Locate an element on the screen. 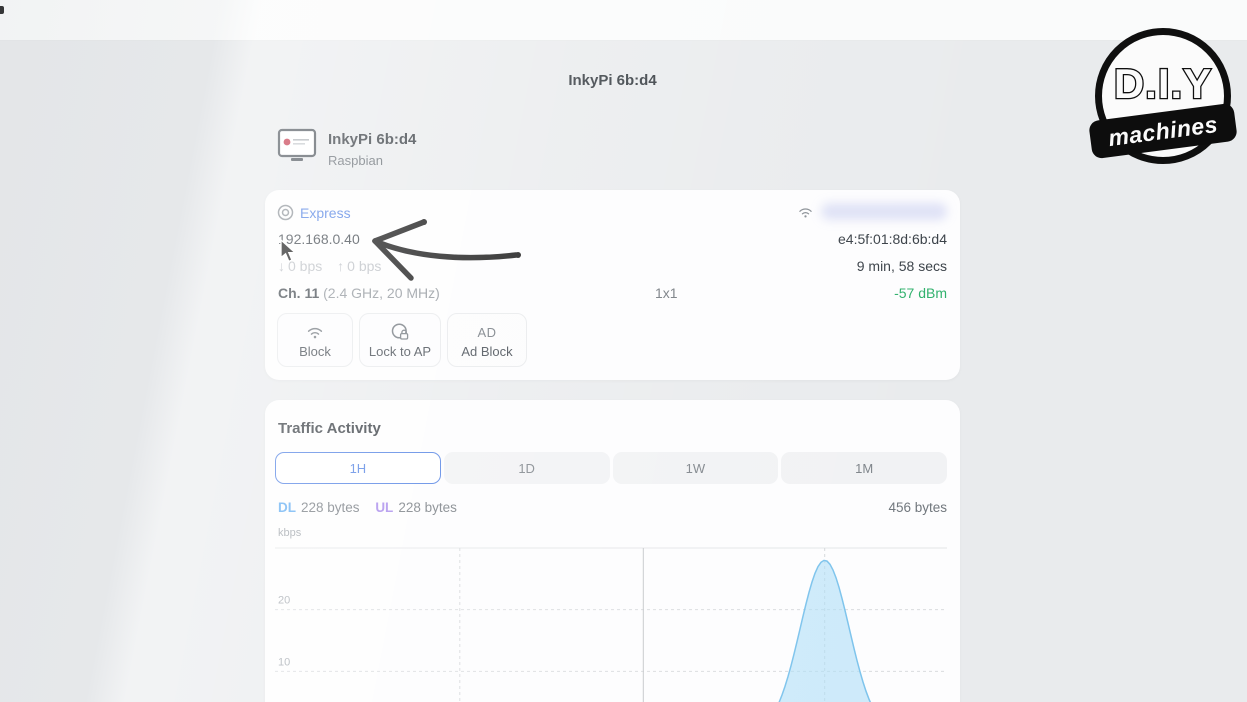 This screenshot has height=702, width=1247. ad-icon: AD is located at coordinates (487, 332).